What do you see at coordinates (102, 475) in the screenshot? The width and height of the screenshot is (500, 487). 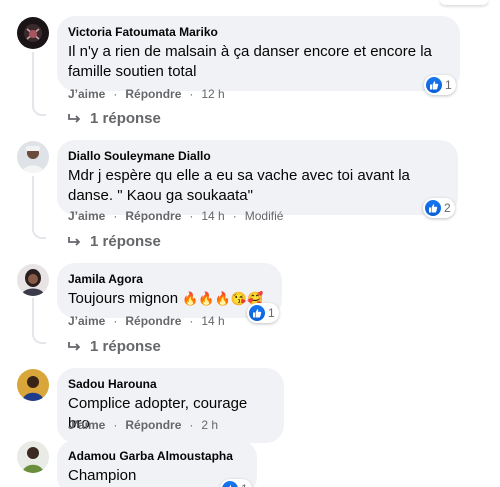 I see `comment-text: Champion` at bounding box center [102, 475].